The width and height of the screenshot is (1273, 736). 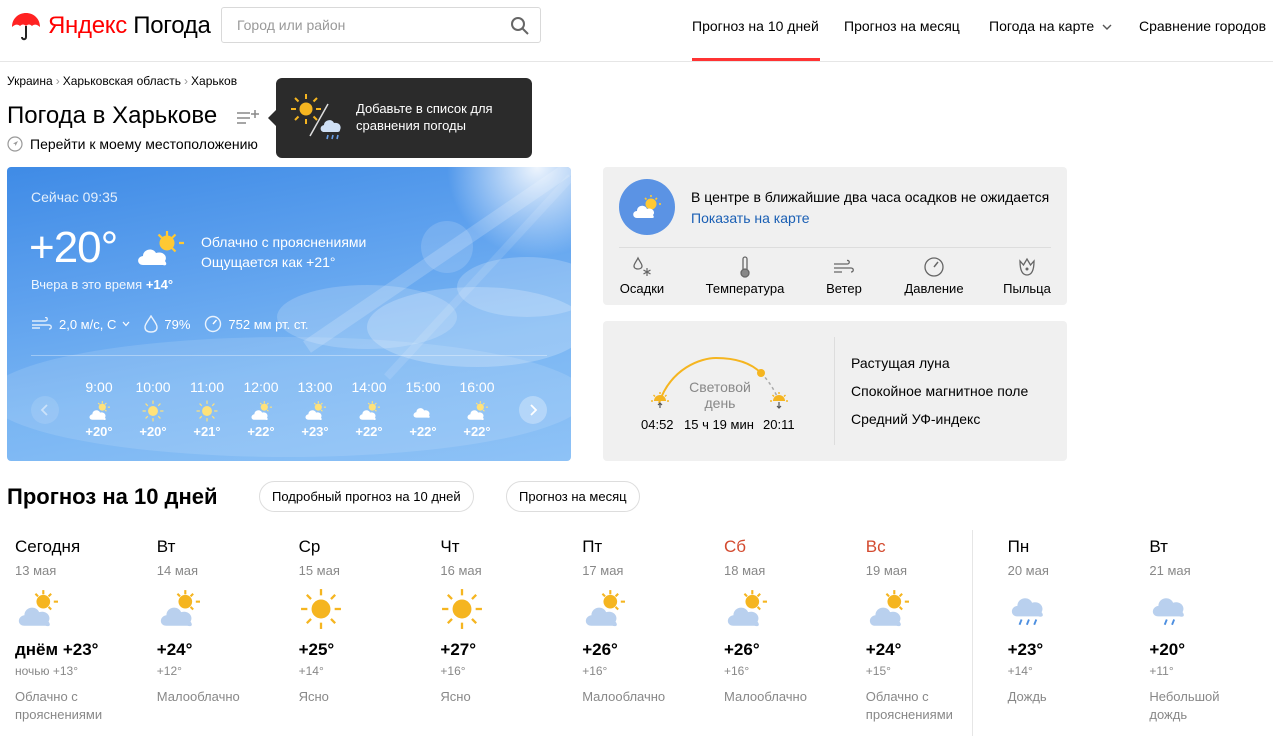 I want to click on forecast-day: Вс 19 мая +24° +15° Облачно с прояснениями, so click(x=933, y=630).